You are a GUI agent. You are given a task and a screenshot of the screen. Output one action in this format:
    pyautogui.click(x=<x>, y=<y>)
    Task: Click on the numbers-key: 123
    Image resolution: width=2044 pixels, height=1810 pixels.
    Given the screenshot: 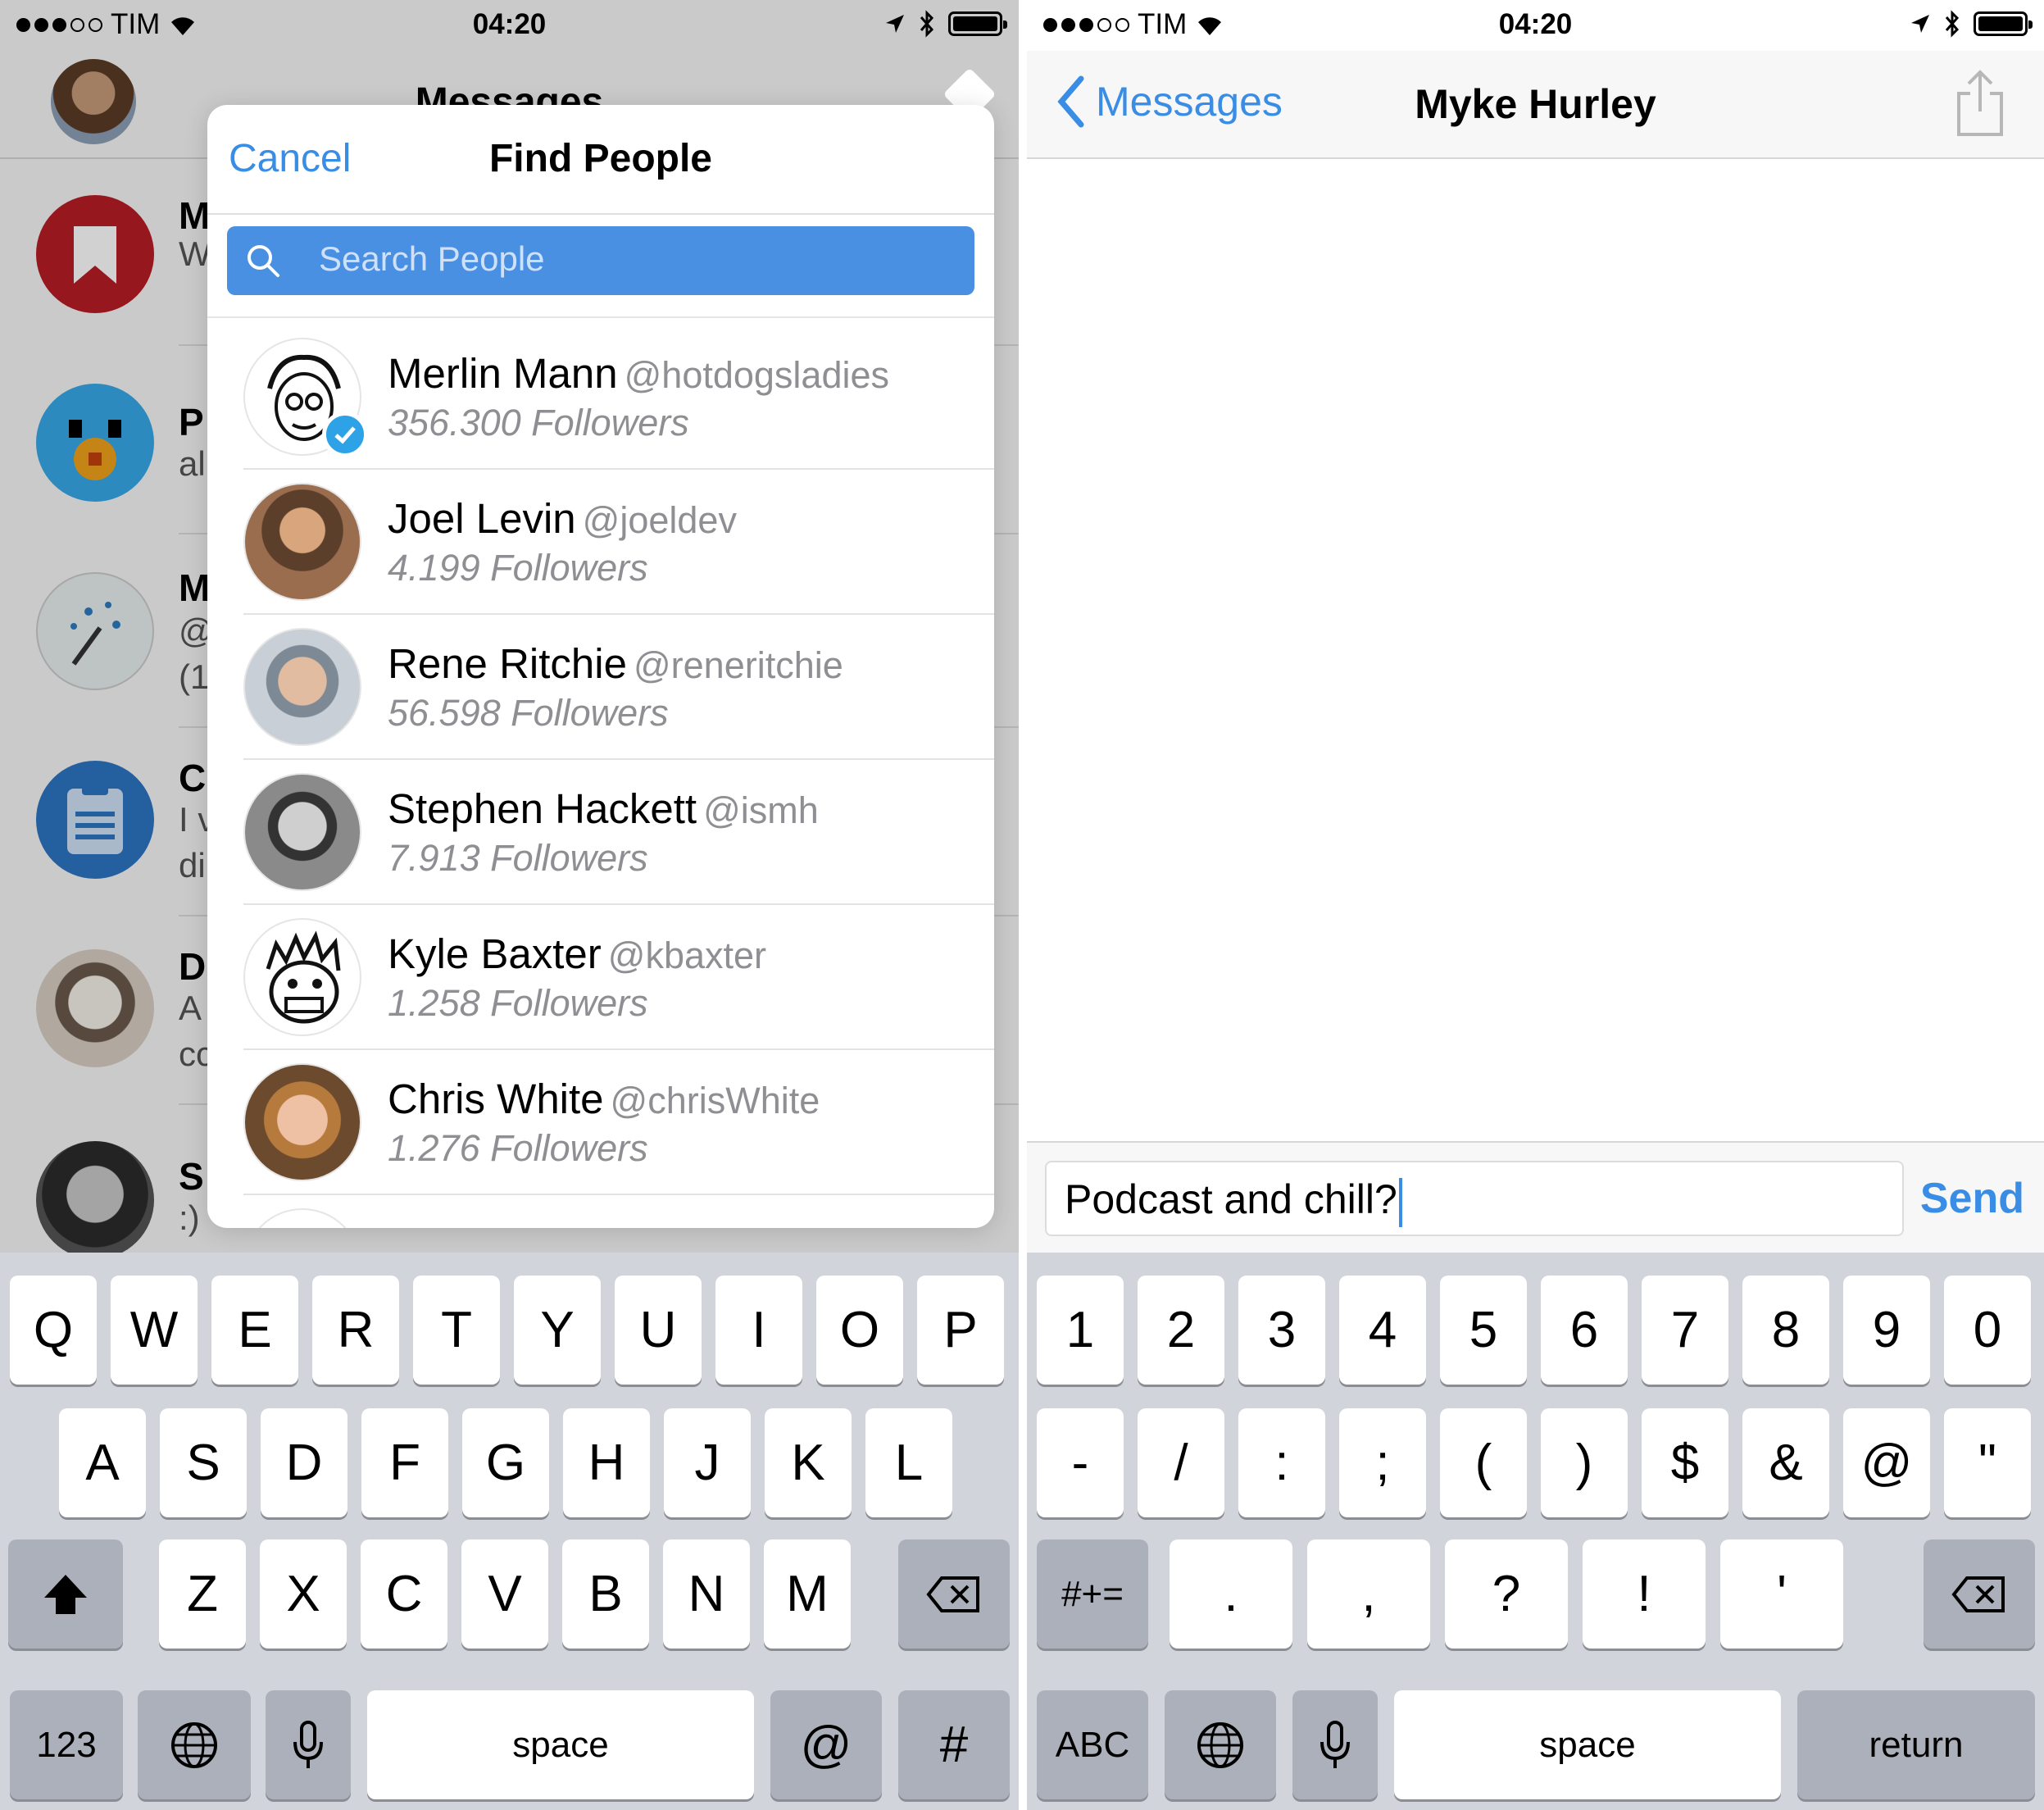 What is the action you would take?
    pyautogui.click(x=66, y=1744)
    